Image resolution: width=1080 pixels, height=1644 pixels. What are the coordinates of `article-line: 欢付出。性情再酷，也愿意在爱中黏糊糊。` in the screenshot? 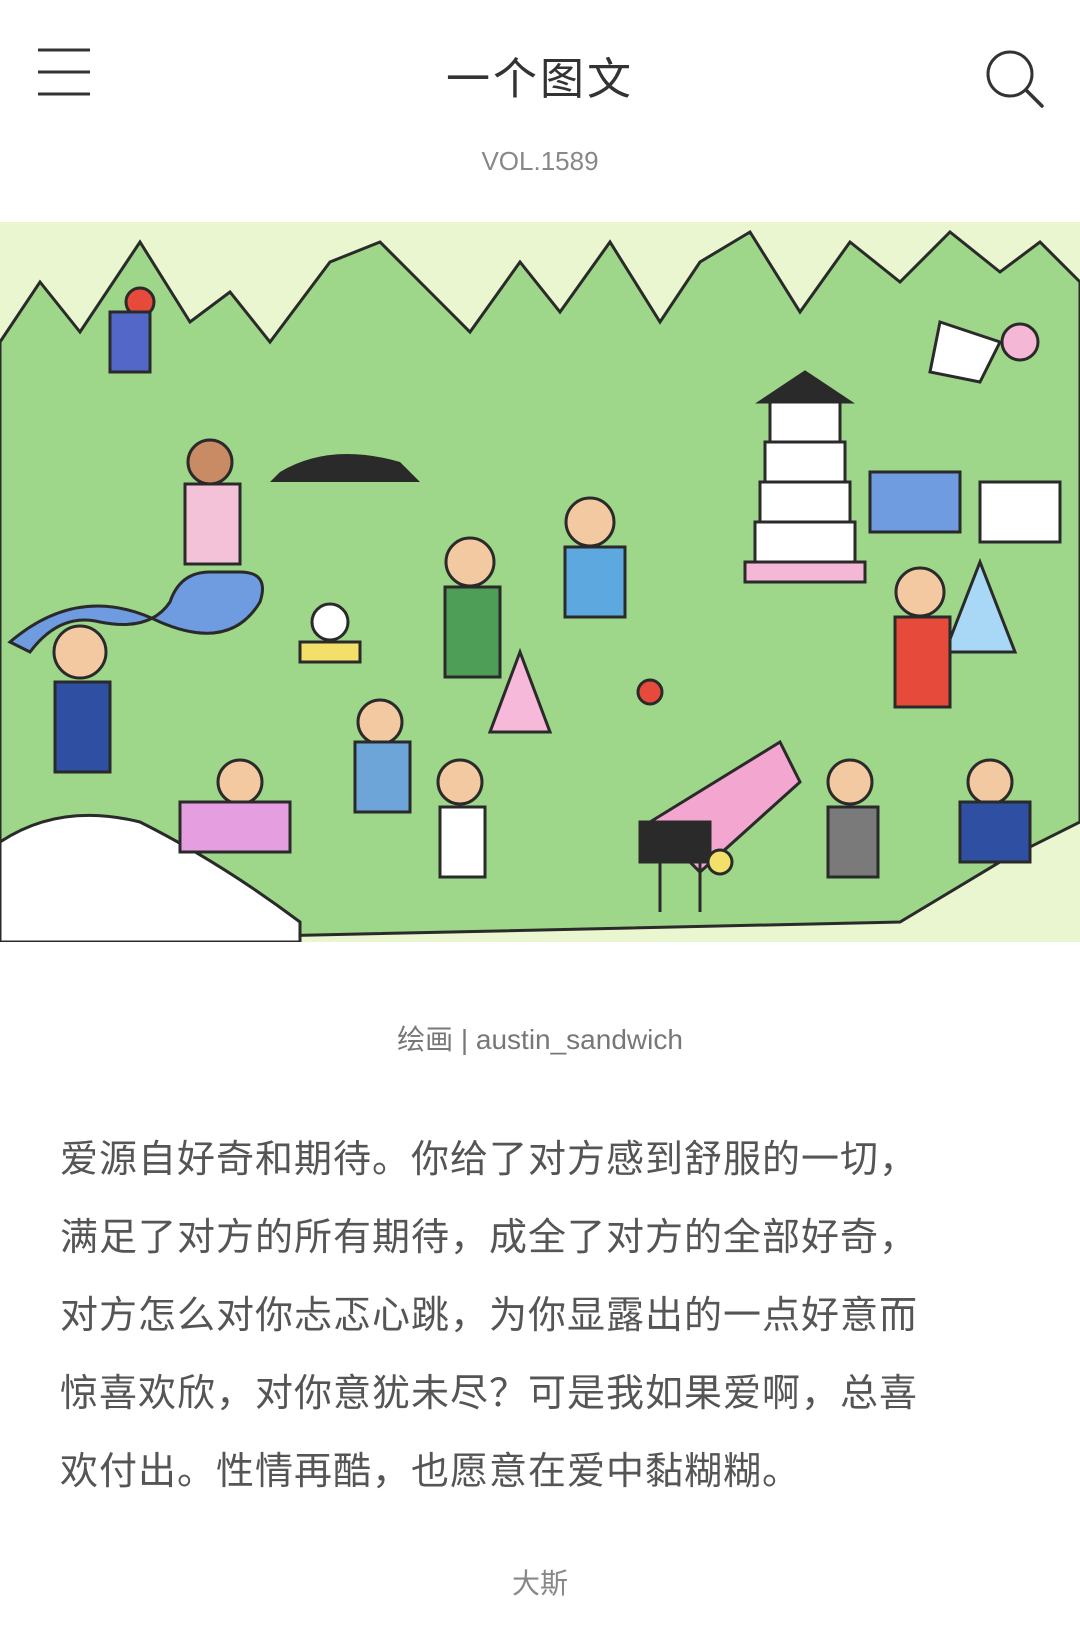 It's located at (431, 1471).